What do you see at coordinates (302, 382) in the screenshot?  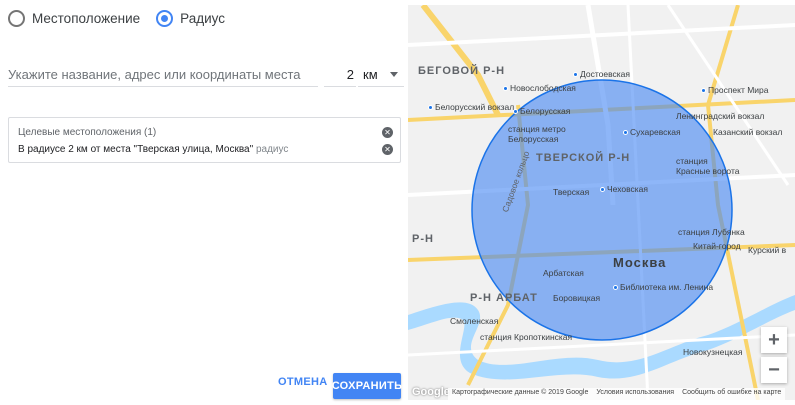 I see `cancel-button: ОТМЕНА` at bounding box center [302, 382].